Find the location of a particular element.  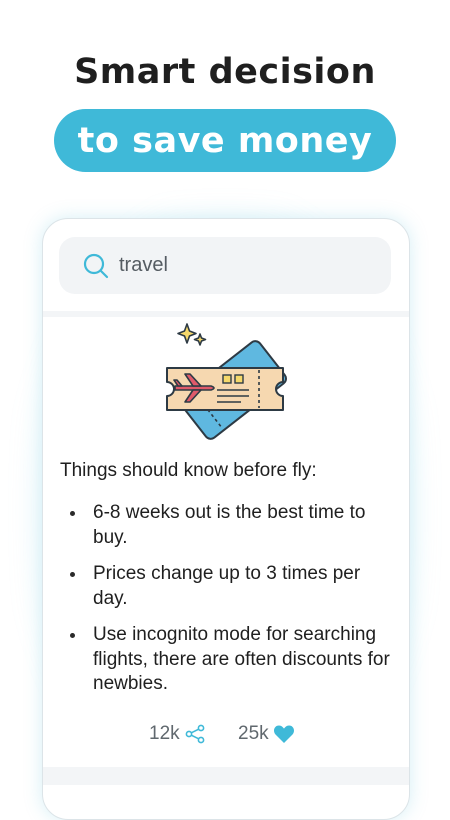

article-title: Things should know before fly: is located at coordinates (188, 470).